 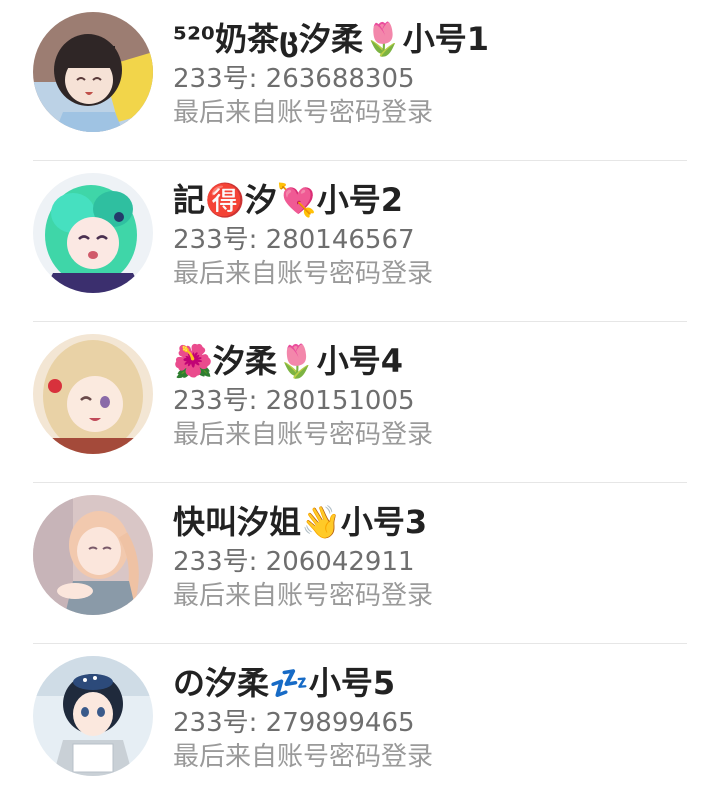 What do you see at coordinates (294, 79) in the screenshot?
I see `account-uid: 233号: 263688305` at bounding box center [294, 79].